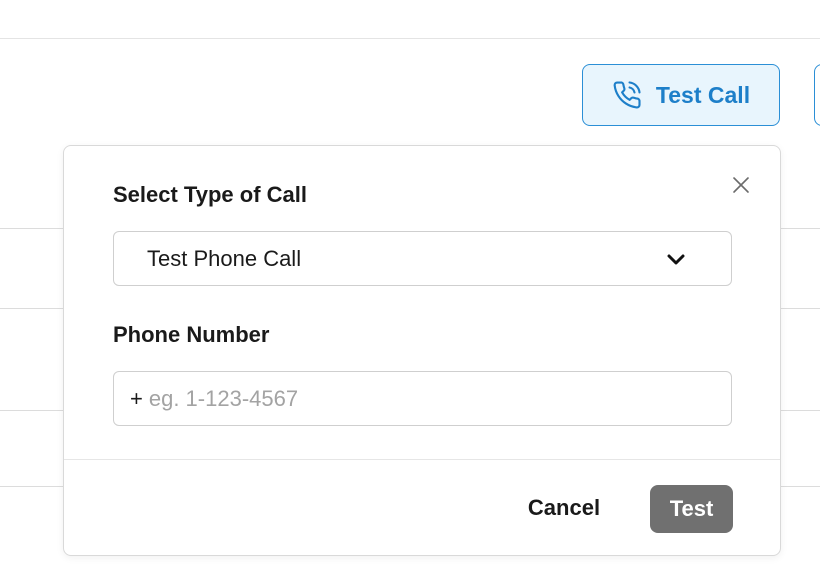 This screenshot has height=580, width=820. What do you see at coordinates (224, 258) in the screenshot?
I see `call-type-selected-value: Test Phone Call` at bounding box center [224, 258].